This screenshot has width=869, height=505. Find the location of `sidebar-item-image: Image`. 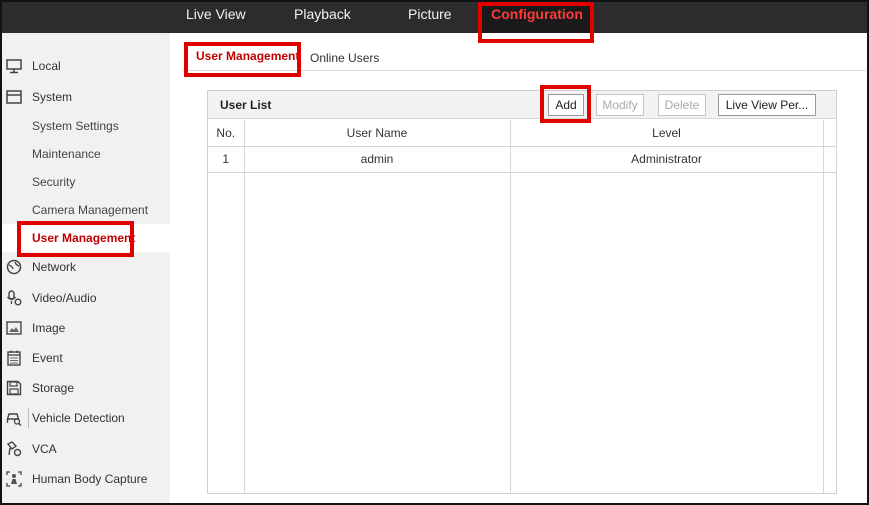

sidebar-item-image: Image is located at coordinates (86, 328).